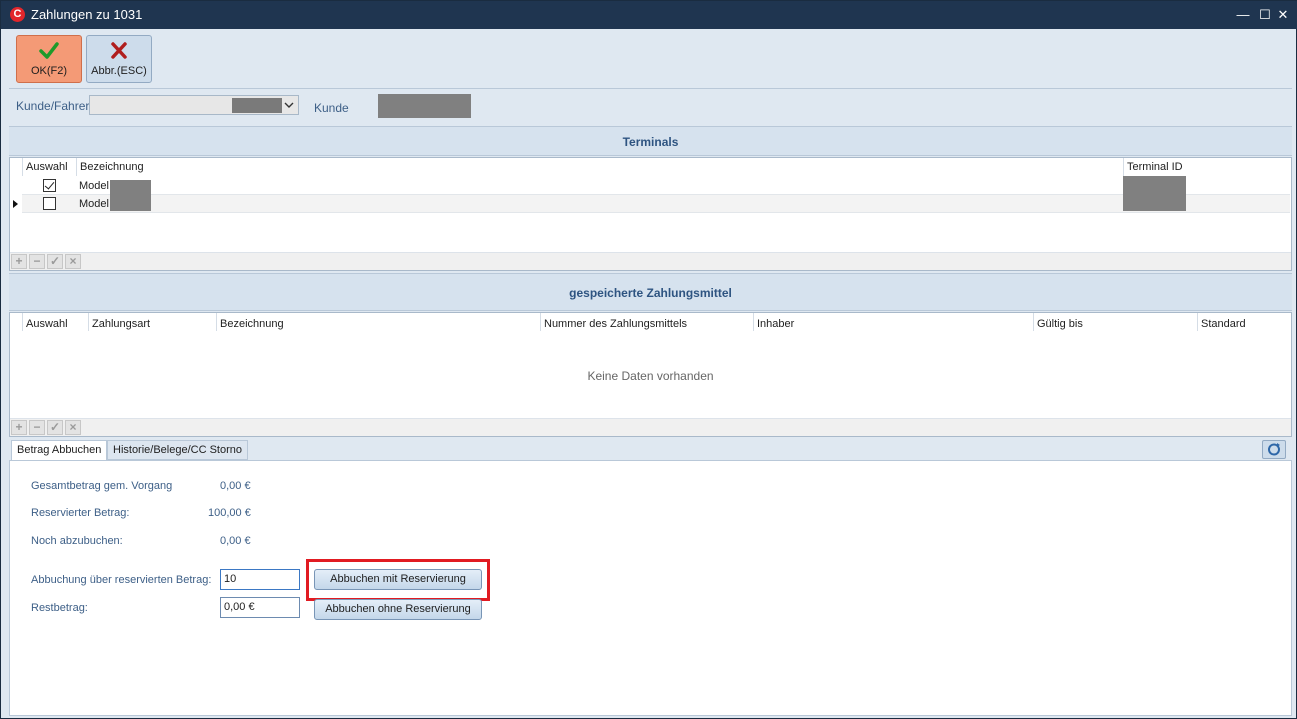 This screenshot has height=719, width=1297. What do you see at coordinates (1243, 15) in the screenshot?
I see `minimize-button: —` at bounding box center [1243, 15].